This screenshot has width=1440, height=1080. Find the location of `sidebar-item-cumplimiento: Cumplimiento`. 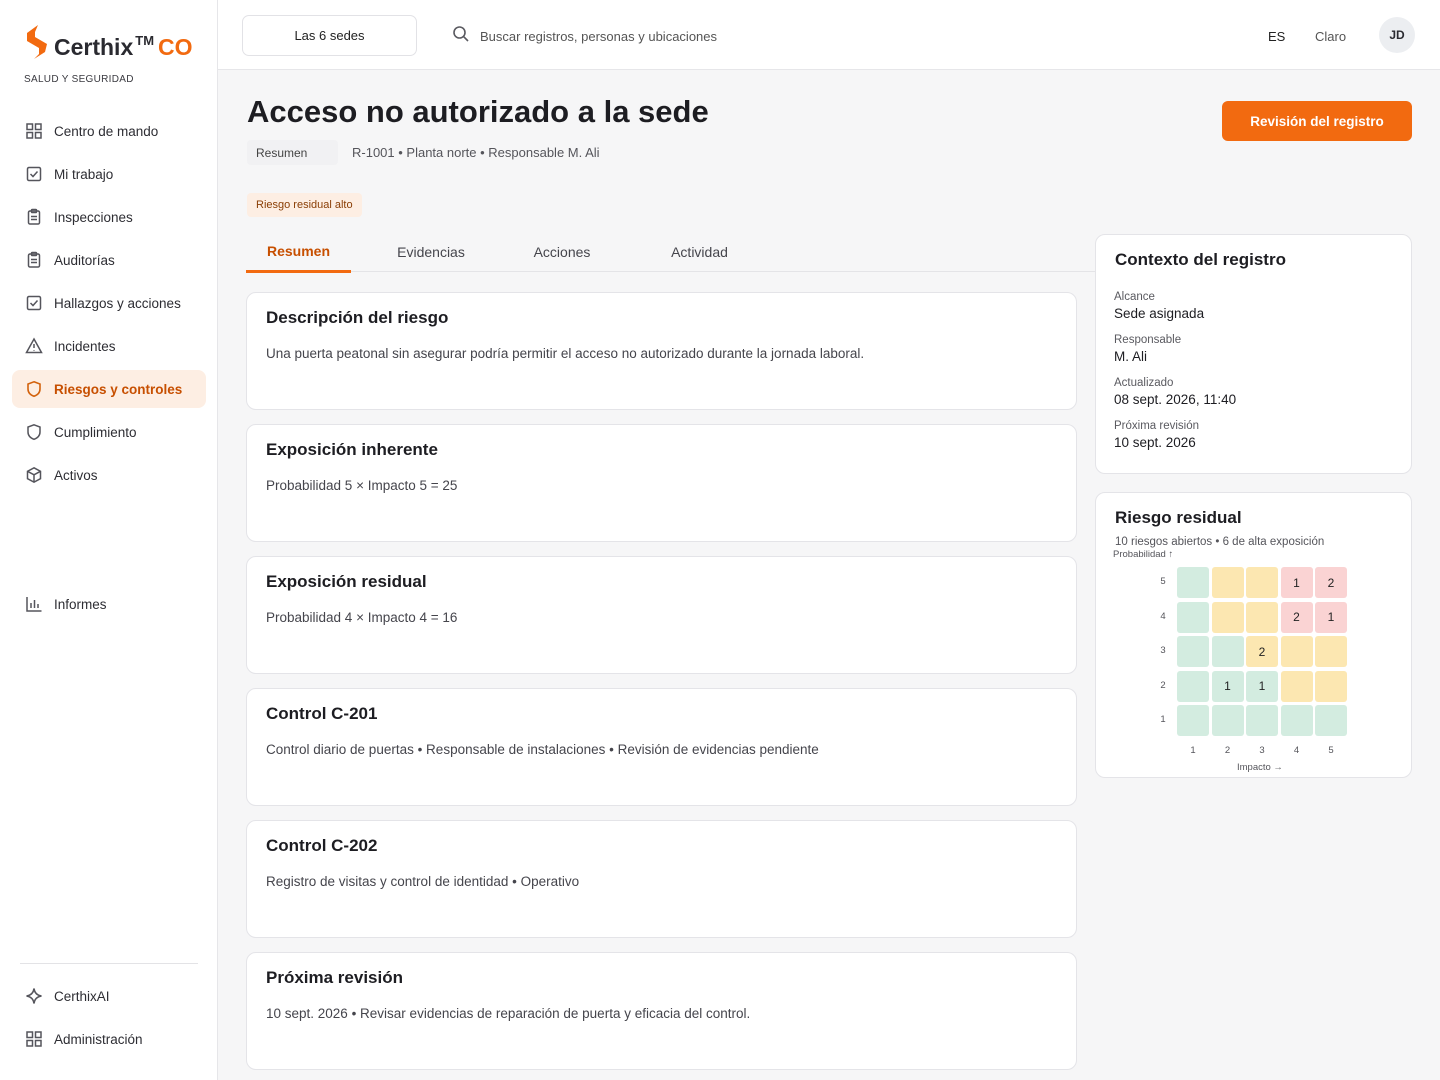

sidebar-item-cumplimiento: Cumplimiento is located at coordinates (109, 432).